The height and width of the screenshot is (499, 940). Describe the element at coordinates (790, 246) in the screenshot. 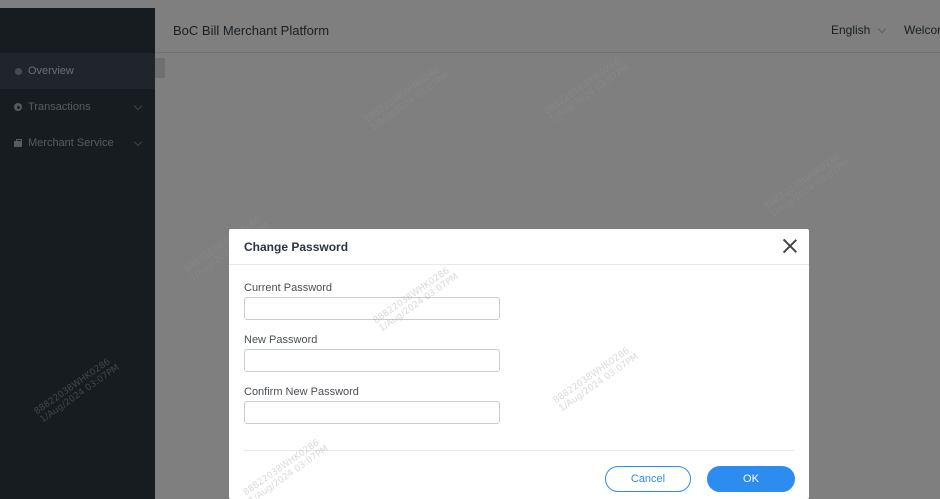

I see `close-icon` at that location.